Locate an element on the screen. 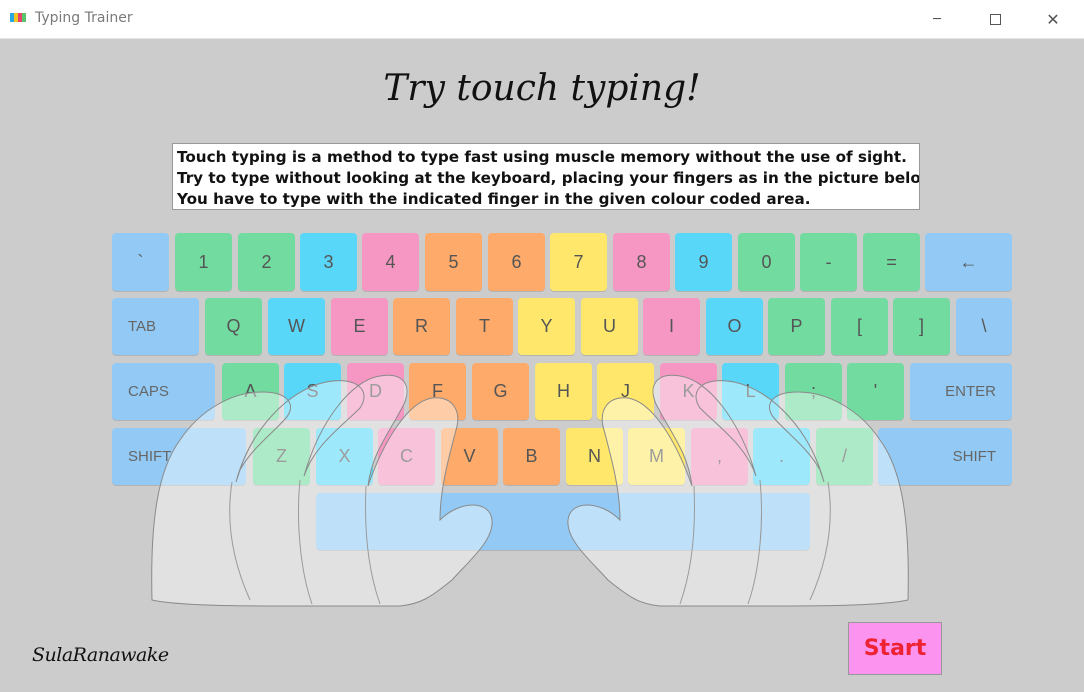 The image size is (1084, 692). key-sym-3-9: . is located at coordinates (781, 456).